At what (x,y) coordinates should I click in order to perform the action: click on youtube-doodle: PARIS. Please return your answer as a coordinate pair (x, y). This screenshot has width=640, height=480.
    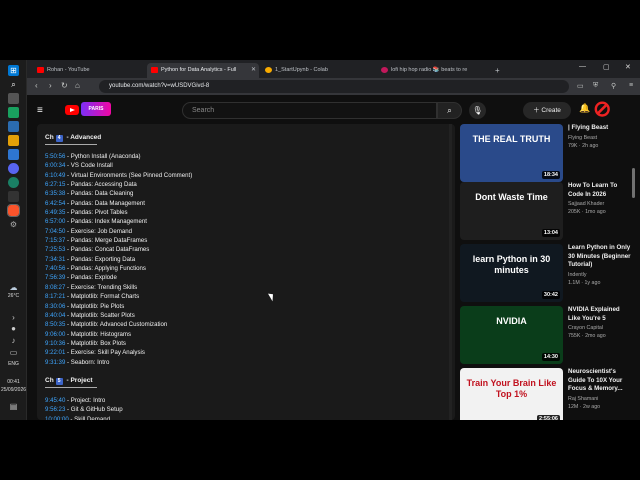
    Looking at the image, I should click on (96, 109).